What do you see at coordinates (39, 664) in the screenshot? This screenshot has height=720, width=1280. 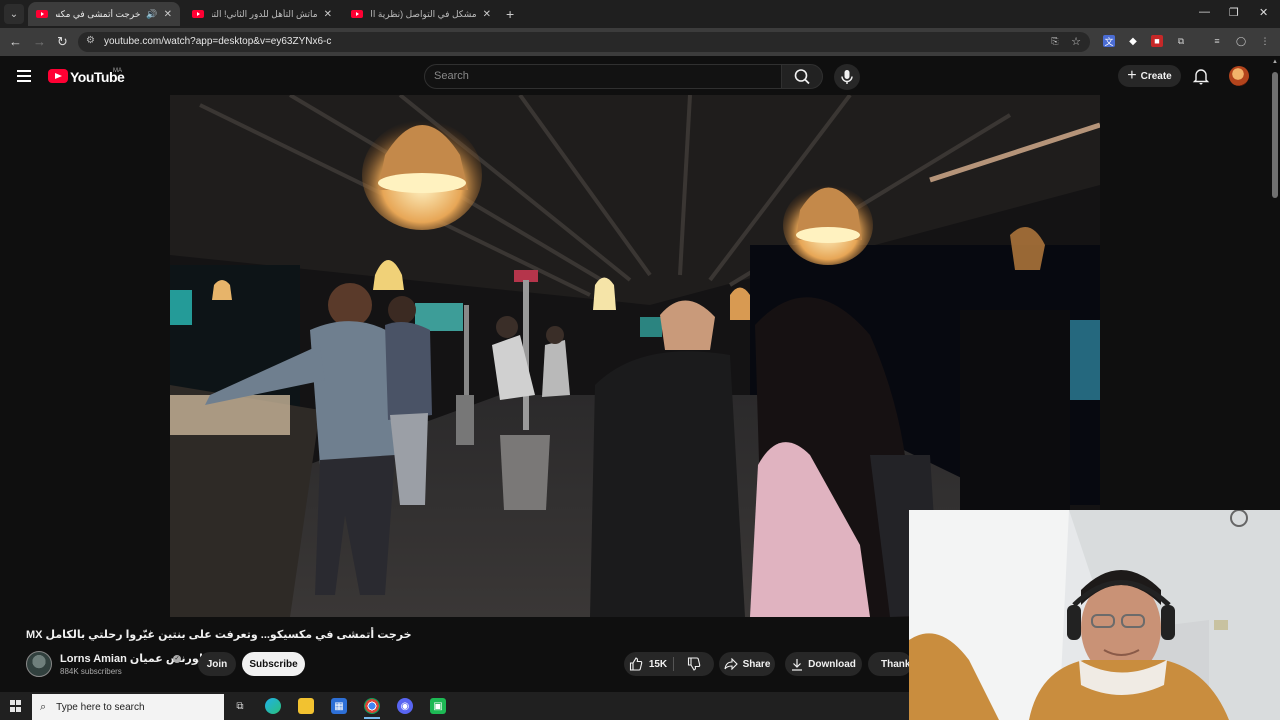 I see `channel-avatar` at bounding box center [39, 664].